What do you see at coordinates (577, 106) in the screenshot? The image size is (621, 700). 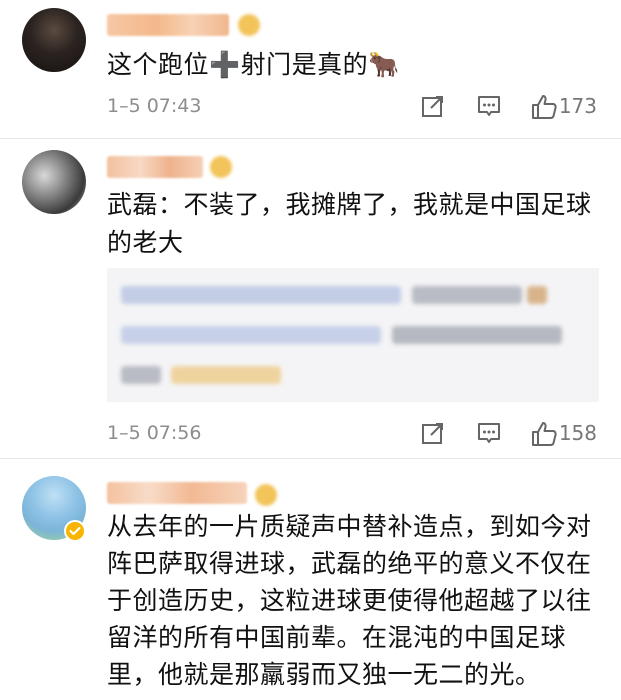 I see `like-count: 173` at bounding box center [577, 106].